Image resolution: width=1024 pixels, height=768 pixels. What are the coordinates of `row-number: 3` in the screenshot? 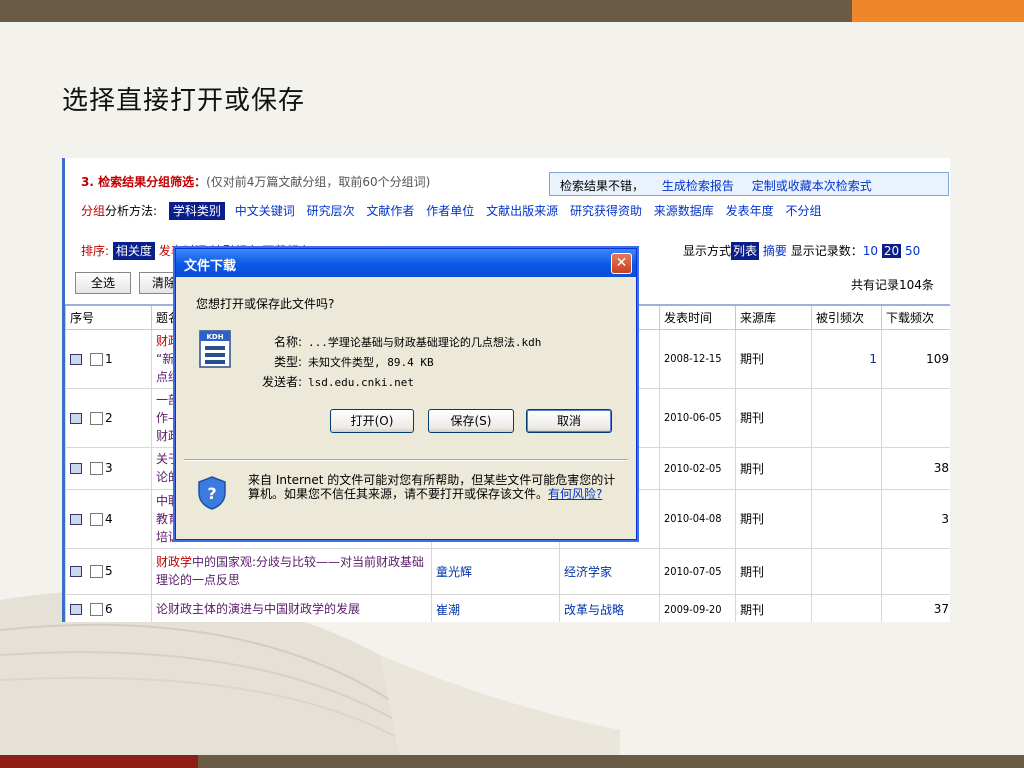 It's located at (109, 468).